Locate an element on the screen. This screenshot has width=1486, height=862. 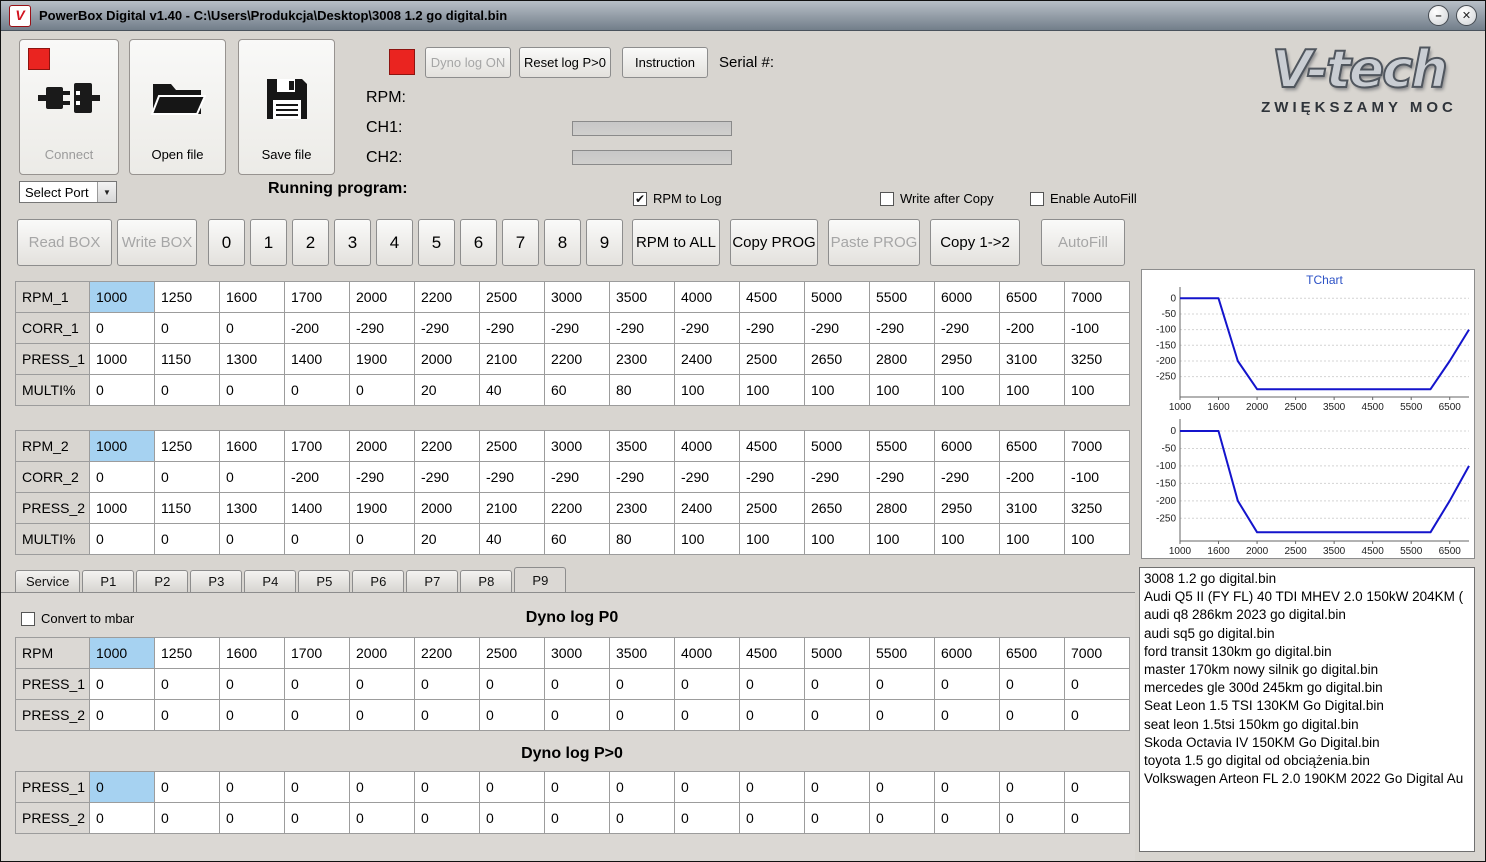
grid-cell: 2400 is located at coordinates (707, 508).